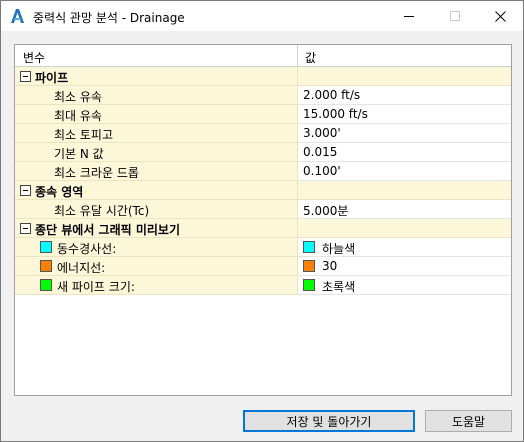  Describe the element at coordinates (52, 78) in the screenshot. I see `category-label: 파이프` at that location.